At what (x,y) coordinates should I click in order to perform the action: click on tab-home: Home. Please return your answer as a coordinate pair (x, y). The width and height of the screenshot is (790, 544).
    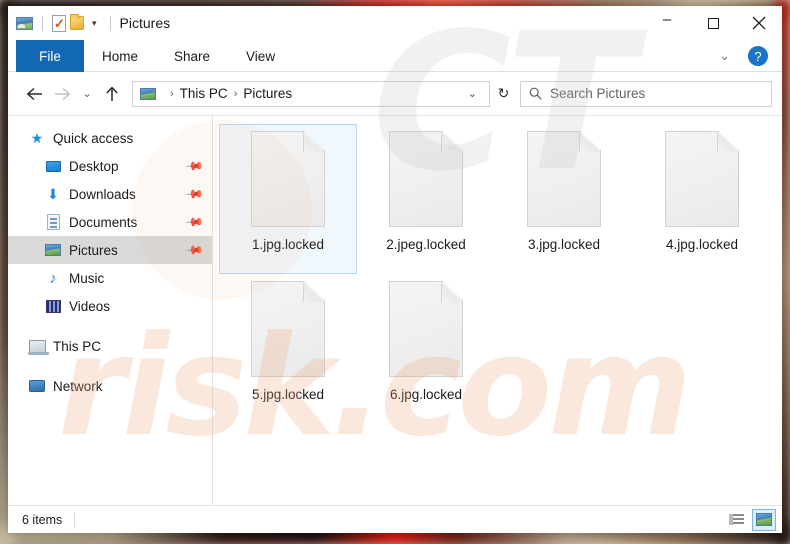
    Looking at the image, I should click on (120, 56).